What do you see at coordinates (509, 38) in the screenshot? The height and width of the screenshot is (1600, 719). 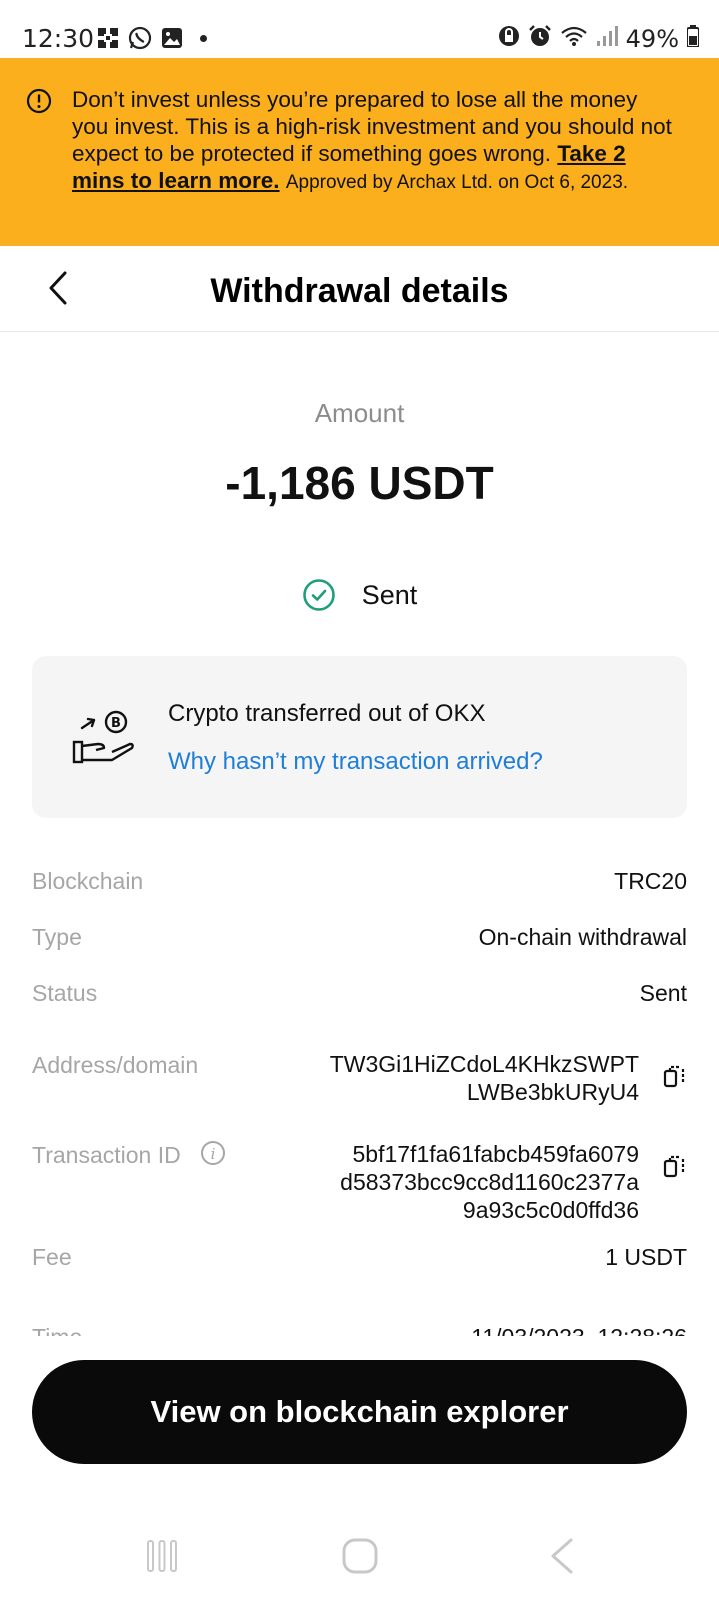 I see `lock-icon` at bounding box center [509, 38].